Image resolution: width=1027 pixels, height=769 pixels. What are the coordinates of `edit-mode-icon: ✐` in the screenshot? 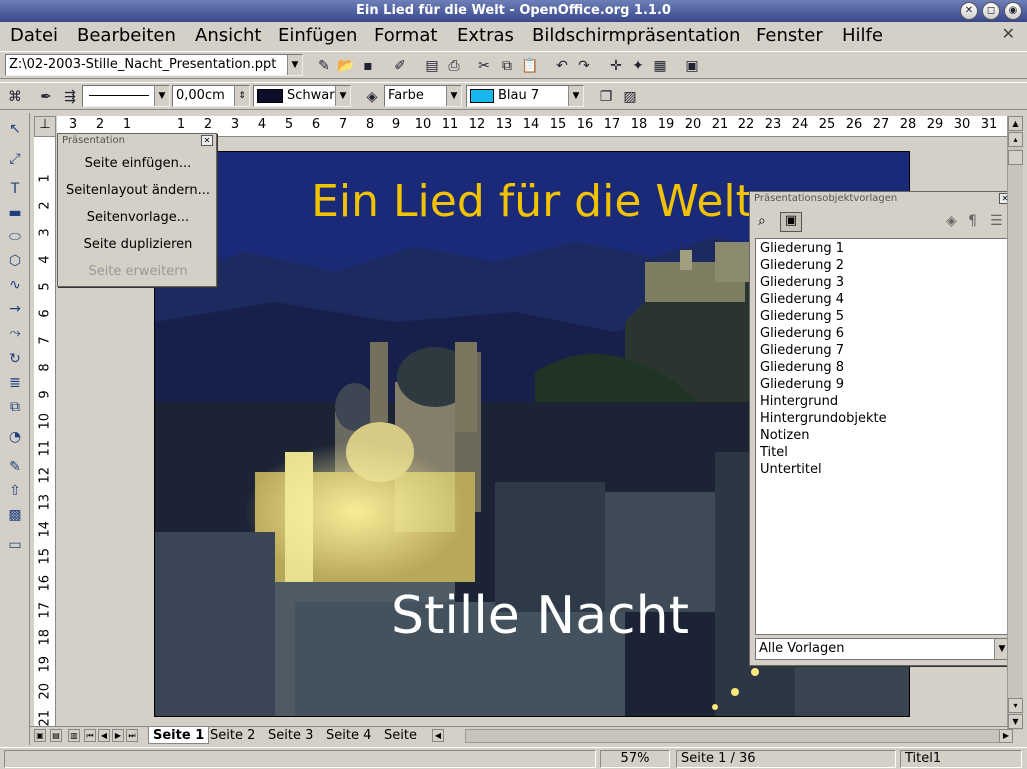 It's located at (400, 66).